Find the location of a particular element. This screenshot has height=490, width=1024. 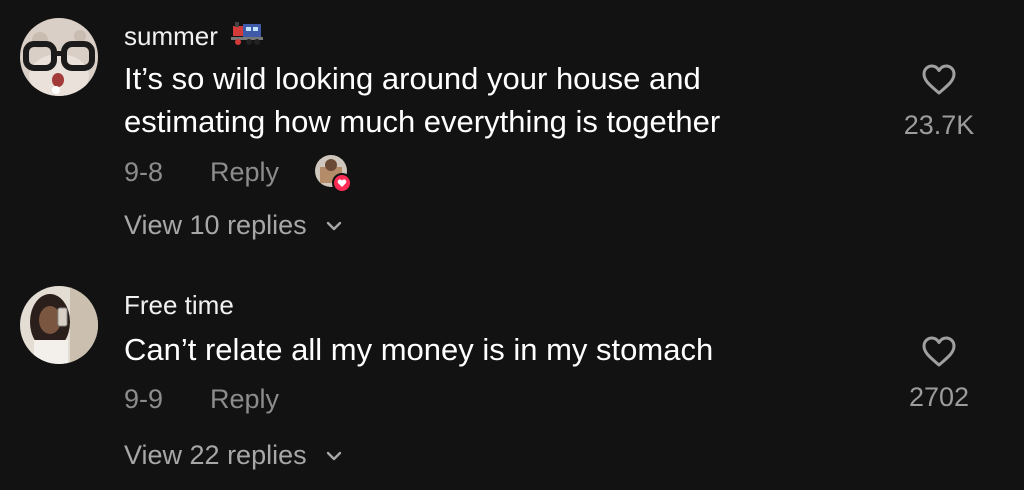

view-replies-button: View 22 replies is located at coordinates (233, 455).